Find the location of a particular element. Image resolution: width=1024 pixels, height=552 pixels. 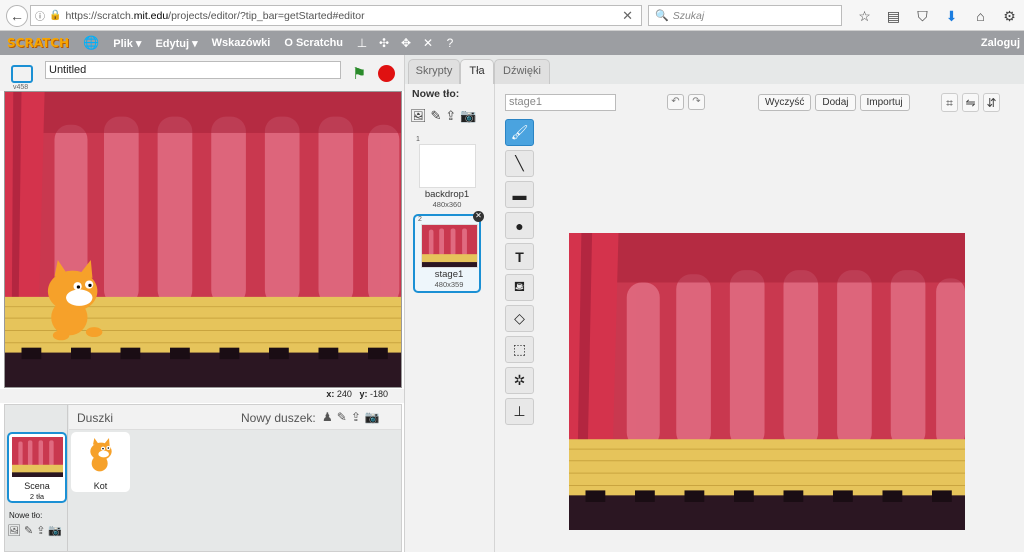

sprite-tile: Kot is located at coordinates (100, 462).